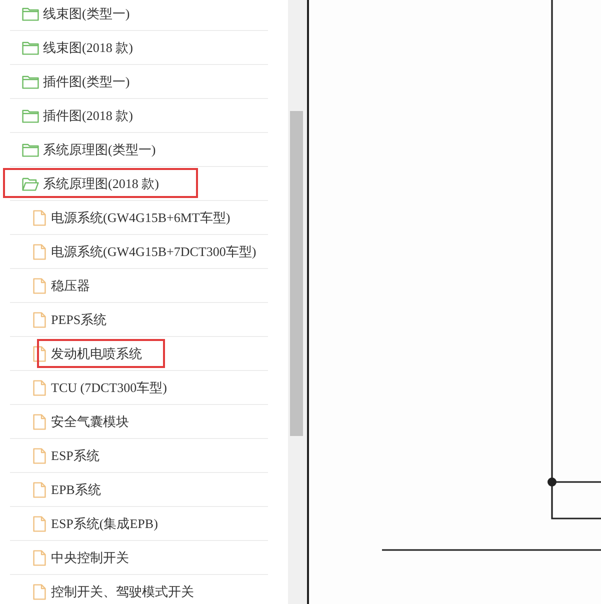 Image resolution: width=601 pixels, height=604 pixels. Describe the element at coordinates (139, 48) in the screenshot. I see `tree-item: 线束图(2018 款)` at that location.